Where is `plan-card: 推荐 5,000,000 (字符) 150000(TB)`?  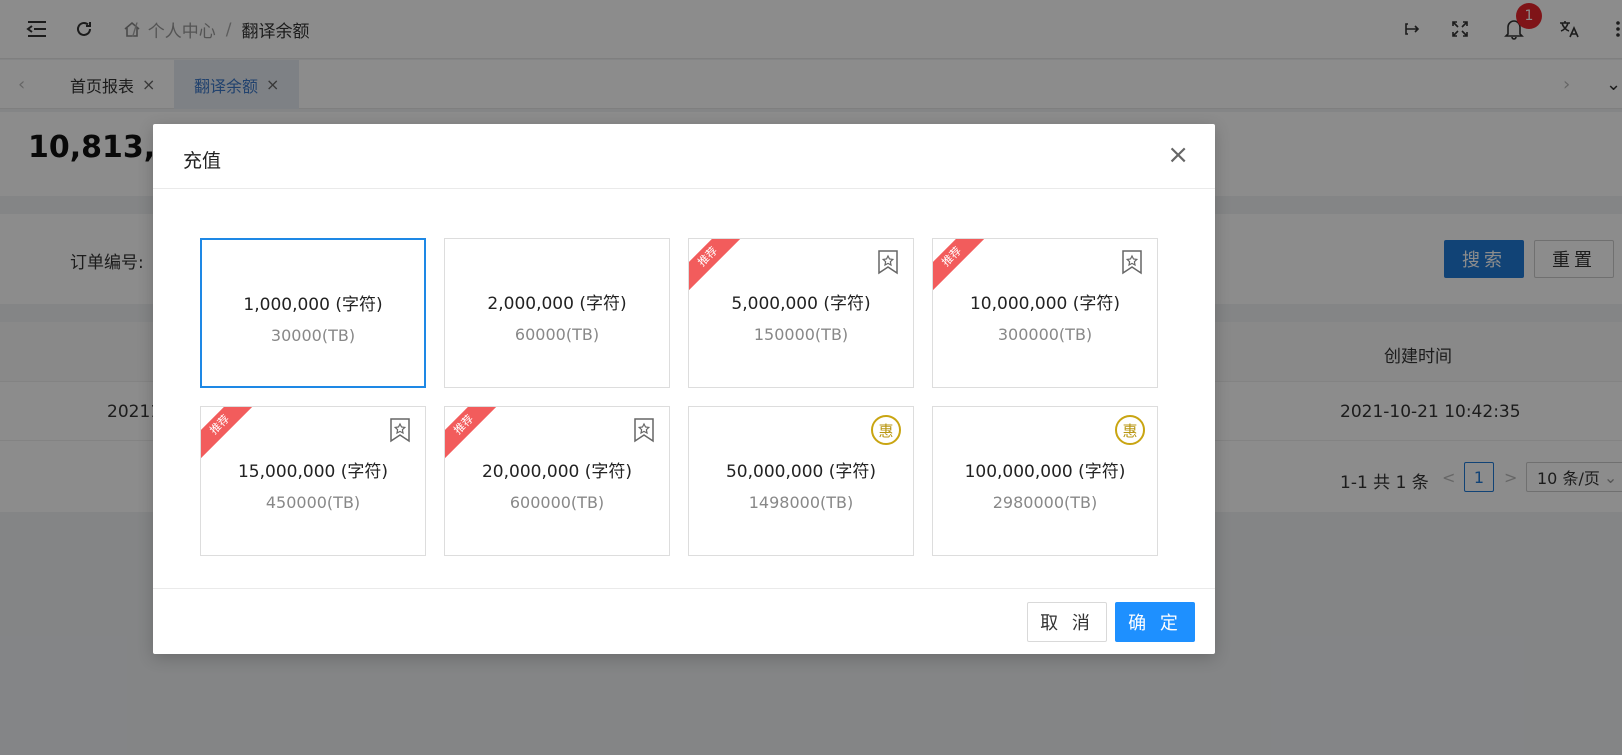
plan-card: 推荐 5,000,000 (字符) 150000(TB) is located at coordinates (801, 313).